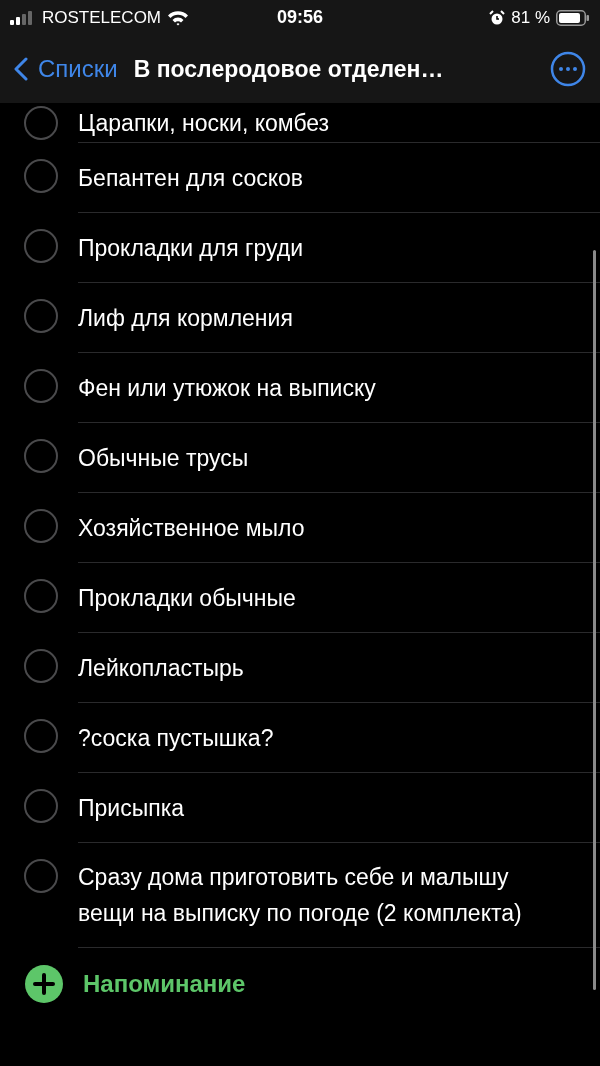 Image resolution: width=600 pixels, height=1066 pixels. What do you see at coordinates (190, 248) in the screenshot?
I see `reminder-text: Прокладки для груди` at bounding box center [190, 248].